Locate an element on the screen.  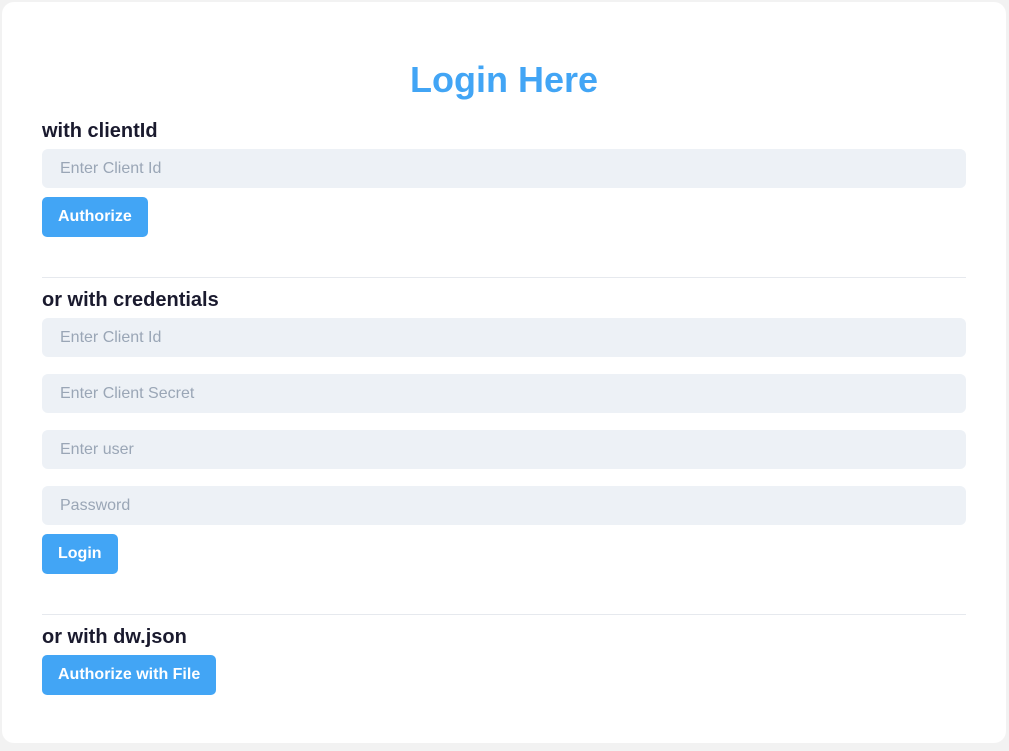
client-secret-input is located at coordinates (504, 393).